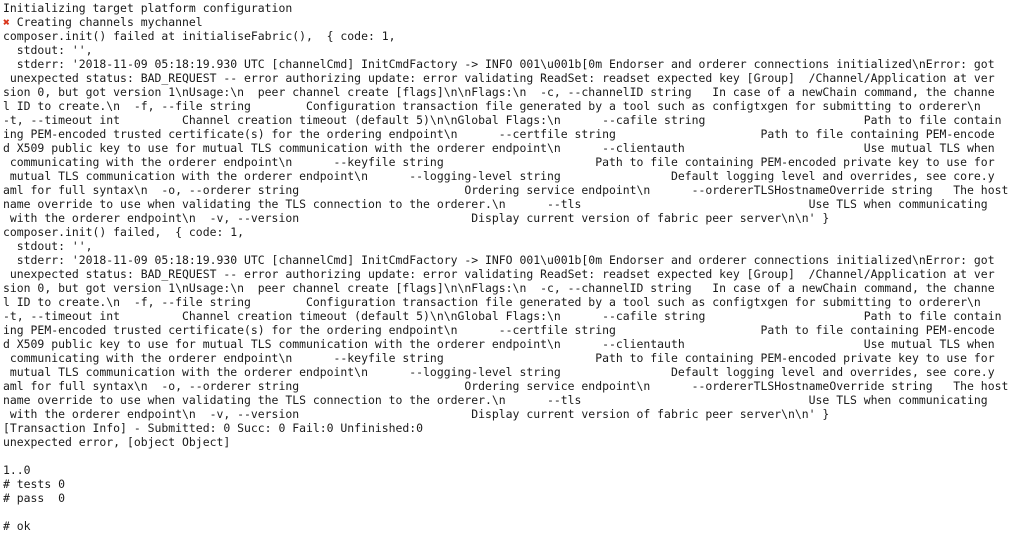  What do you see at coordinates (34, 498) in the screenshot?
I see `terminal-line-text: # pass 0` at bounding box center [34, 498].